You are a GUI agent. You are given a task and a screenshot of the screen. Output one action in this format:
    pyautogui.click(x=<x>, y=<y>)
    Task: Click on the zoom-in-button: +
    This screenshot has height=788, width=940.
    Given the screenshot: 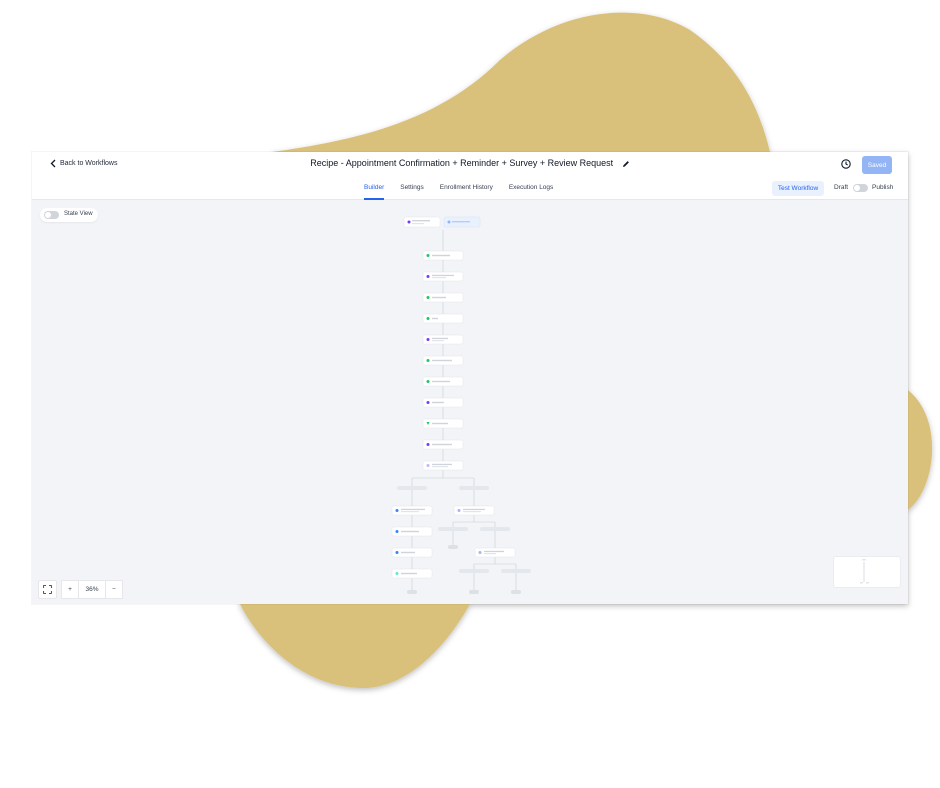 What is the action you would take?
    pyautogui.click(x=70, y=589)
    